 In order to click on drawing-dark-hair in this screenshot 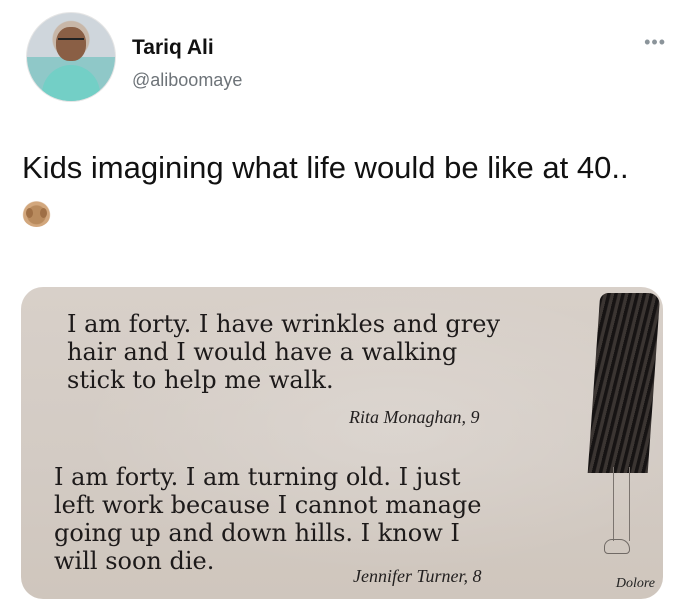, I will do `click(624, 383)`.